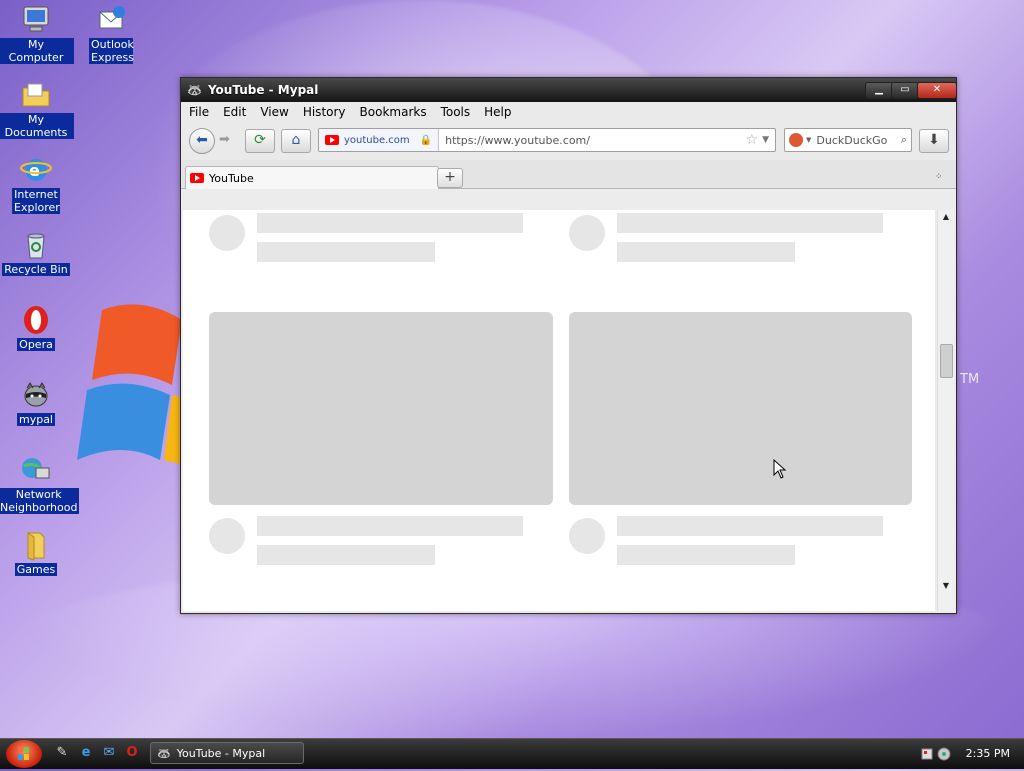  I want to click on tab-youtube: YouTube, so click(312, 177).